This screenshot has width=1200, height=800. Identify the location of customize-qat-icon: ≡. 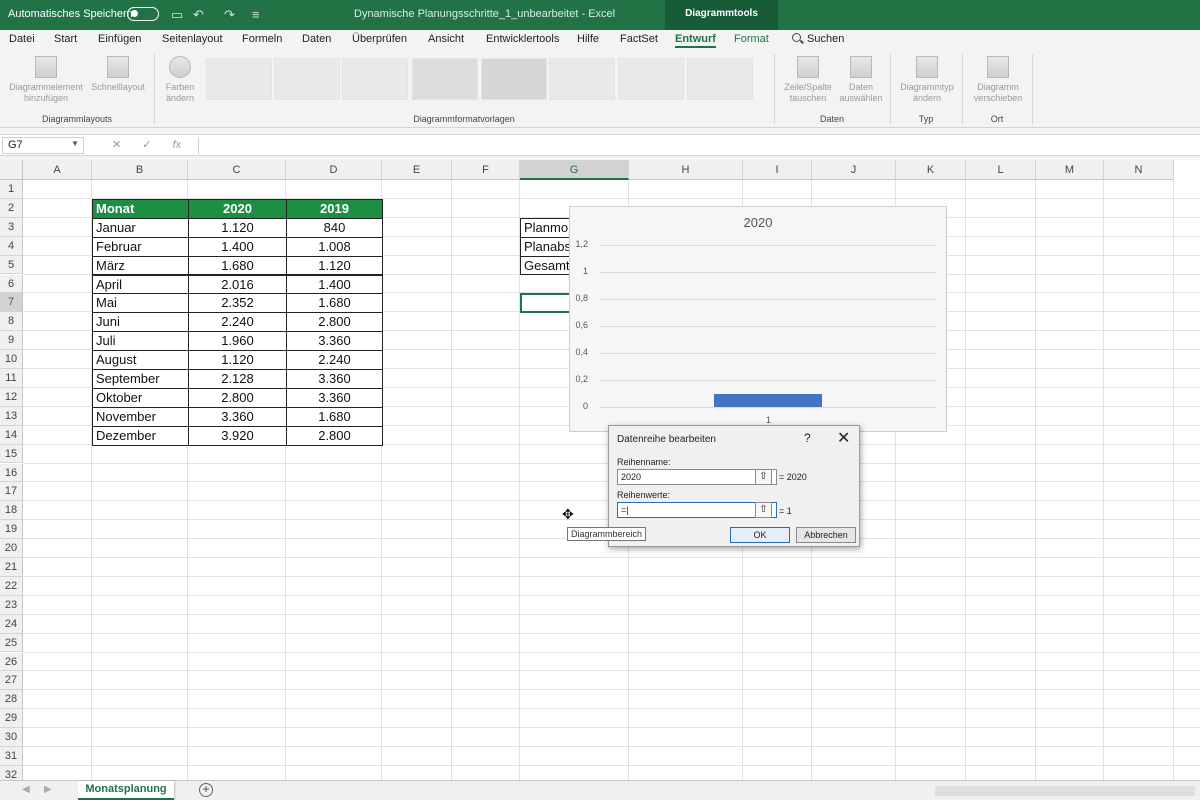
(256, 14).